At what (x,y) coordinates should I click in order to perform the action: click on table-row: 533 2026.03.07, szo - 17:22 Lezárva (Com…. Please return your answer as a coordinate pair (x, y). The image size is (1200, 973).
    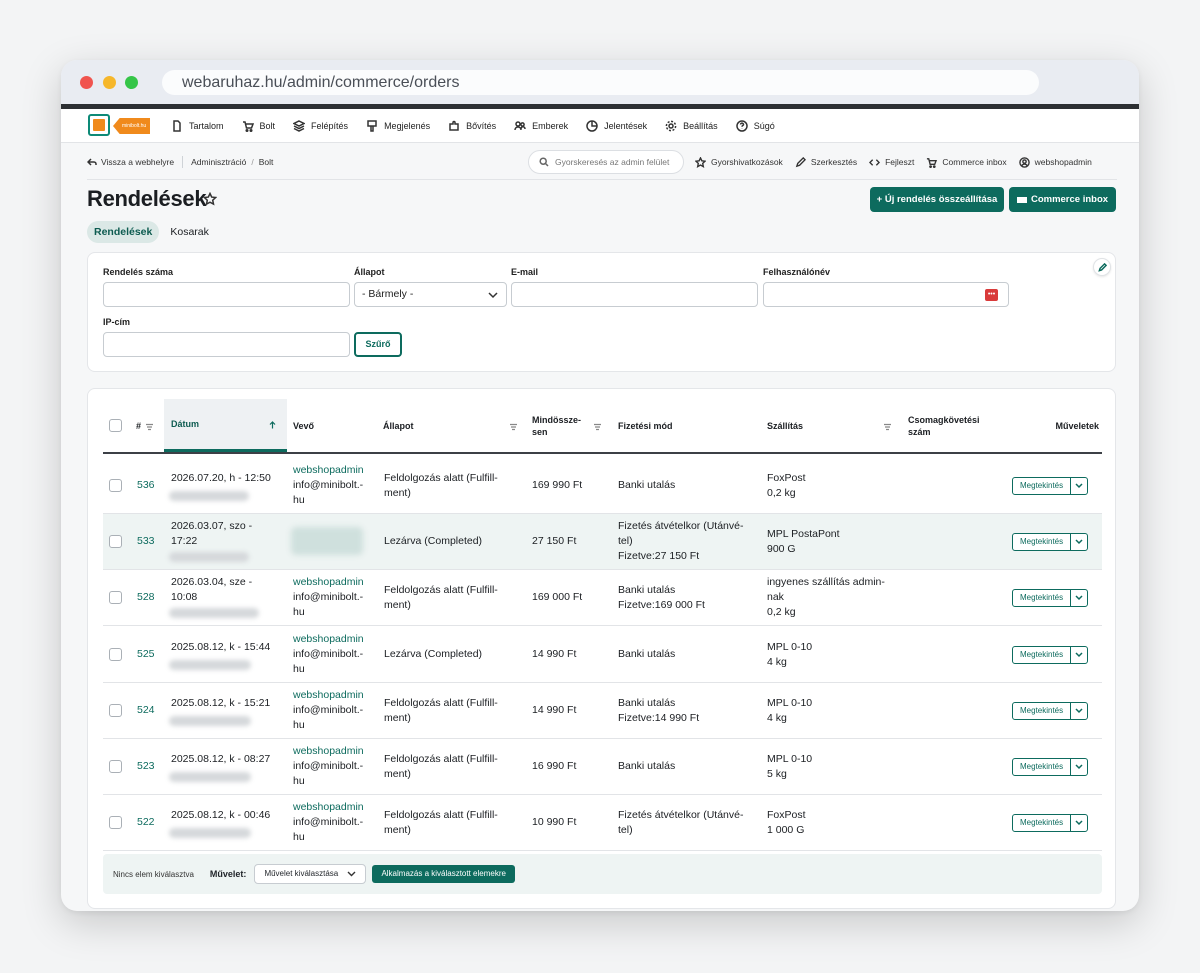
    Looking at the image, I should click on (602, 542).